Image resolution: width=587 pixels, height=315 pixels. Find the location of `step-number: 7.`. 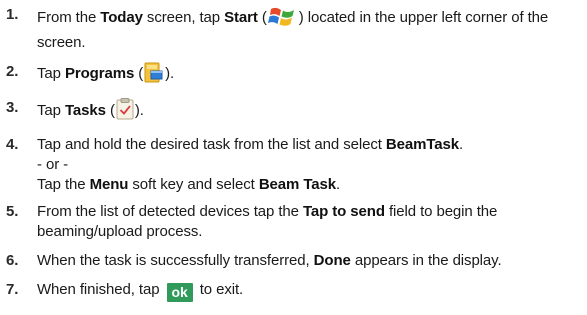

step-number: 7. is located at coordinates (12, 289).